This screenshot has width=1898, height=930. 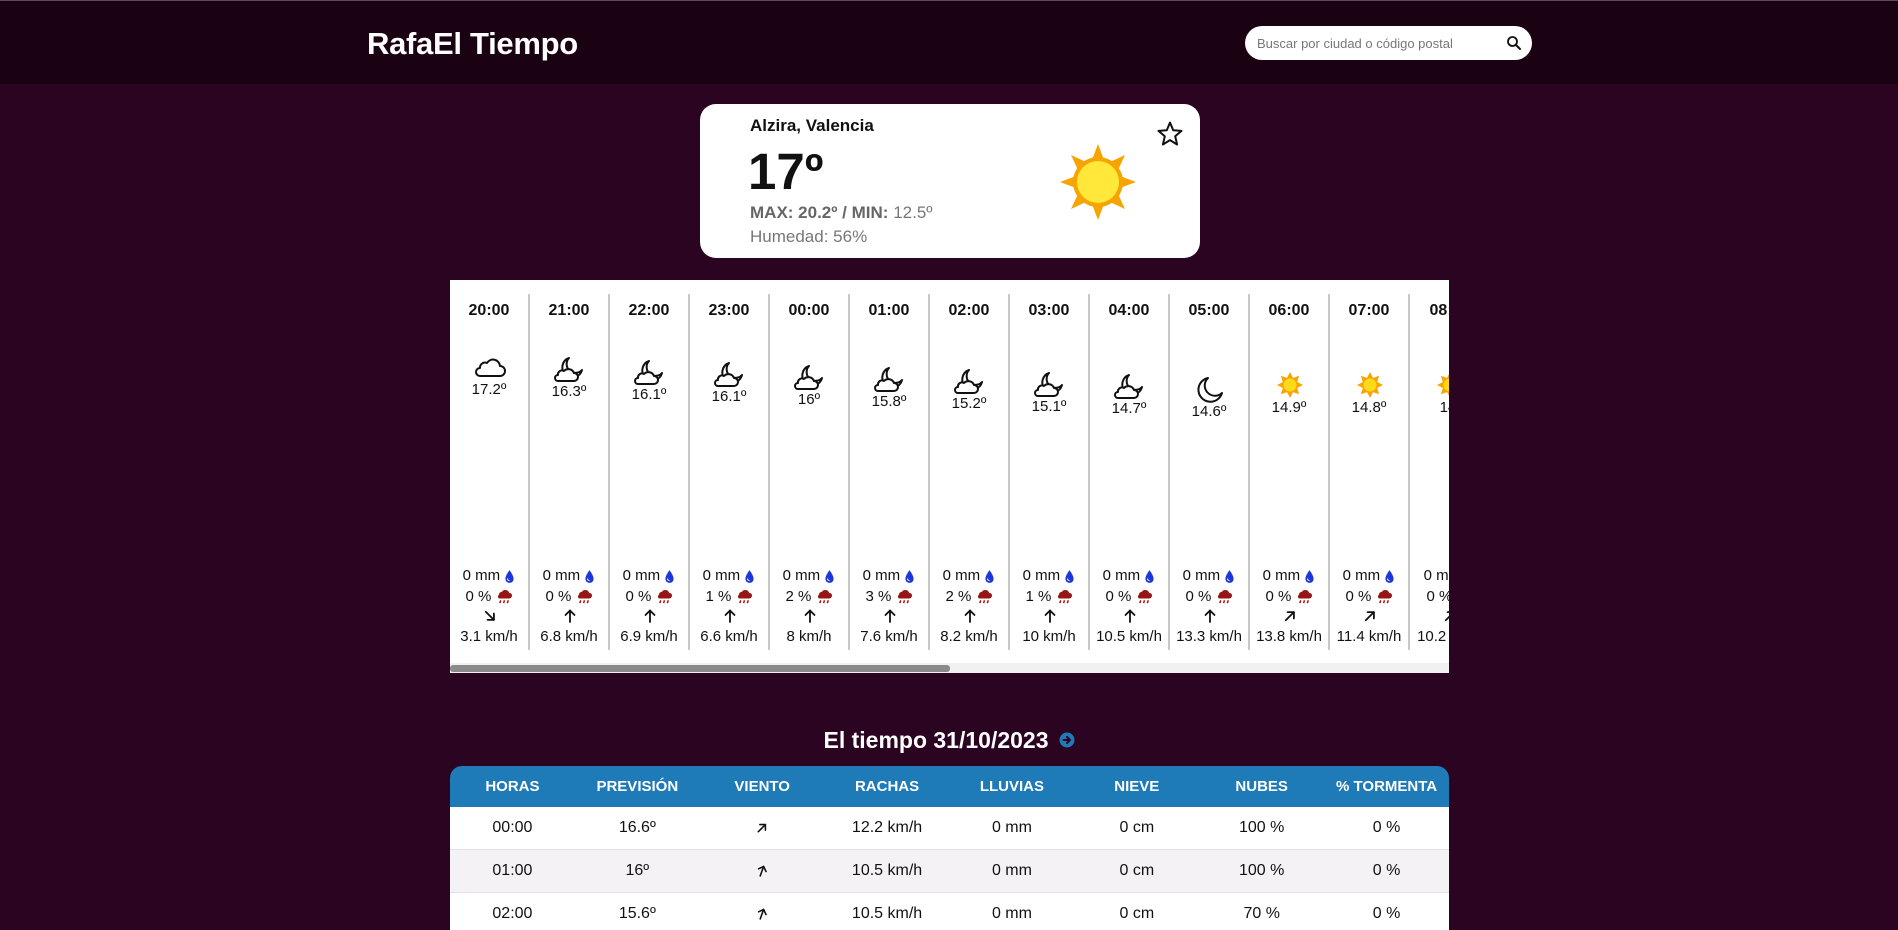 I want to click on table-cell-hour: 00:00, so click(x=512, y=827).